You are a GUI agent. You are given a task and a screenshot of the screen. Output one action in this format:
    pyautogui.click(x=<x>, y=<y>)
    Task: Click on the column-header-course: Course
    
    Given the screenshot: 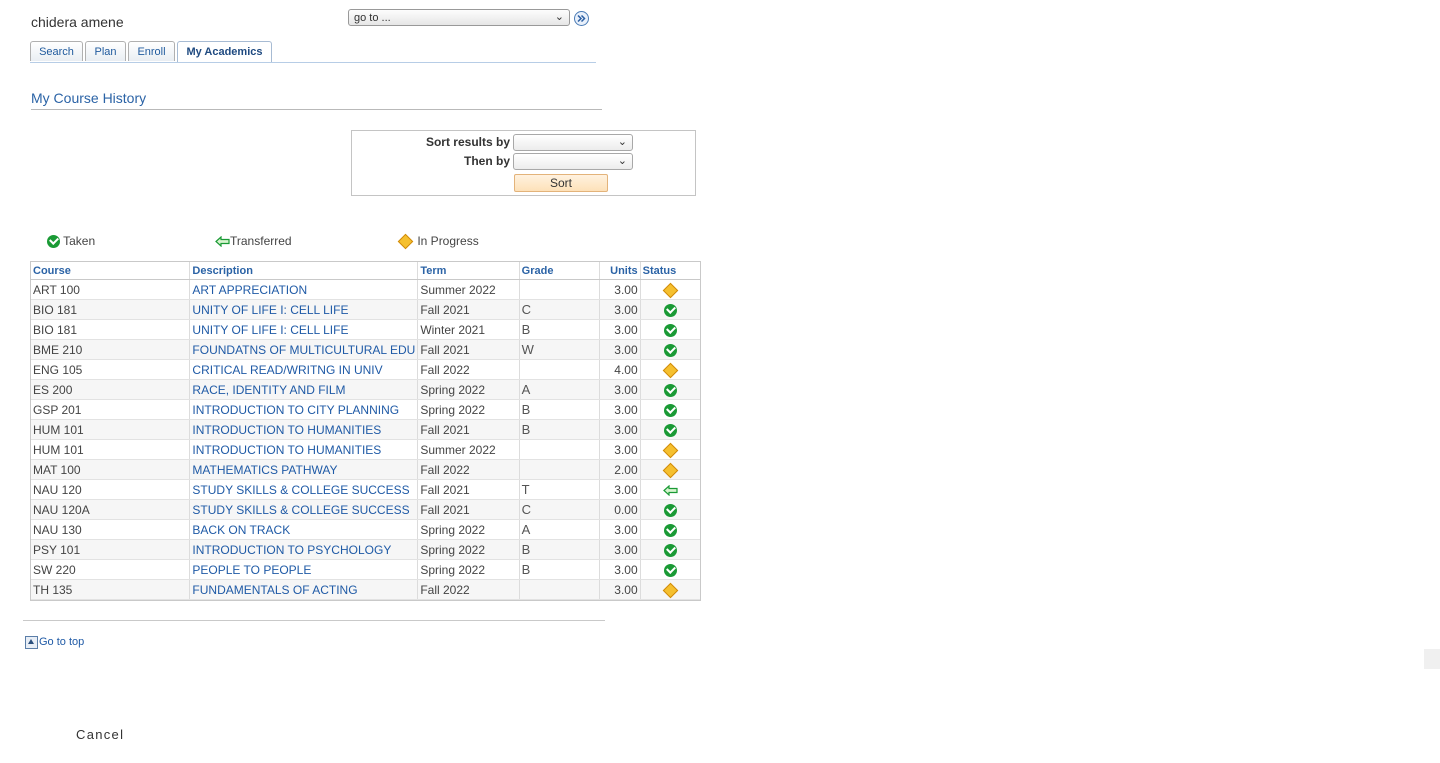 What is the action you would take?
    pyautogui.click(x=111, y=271)
    